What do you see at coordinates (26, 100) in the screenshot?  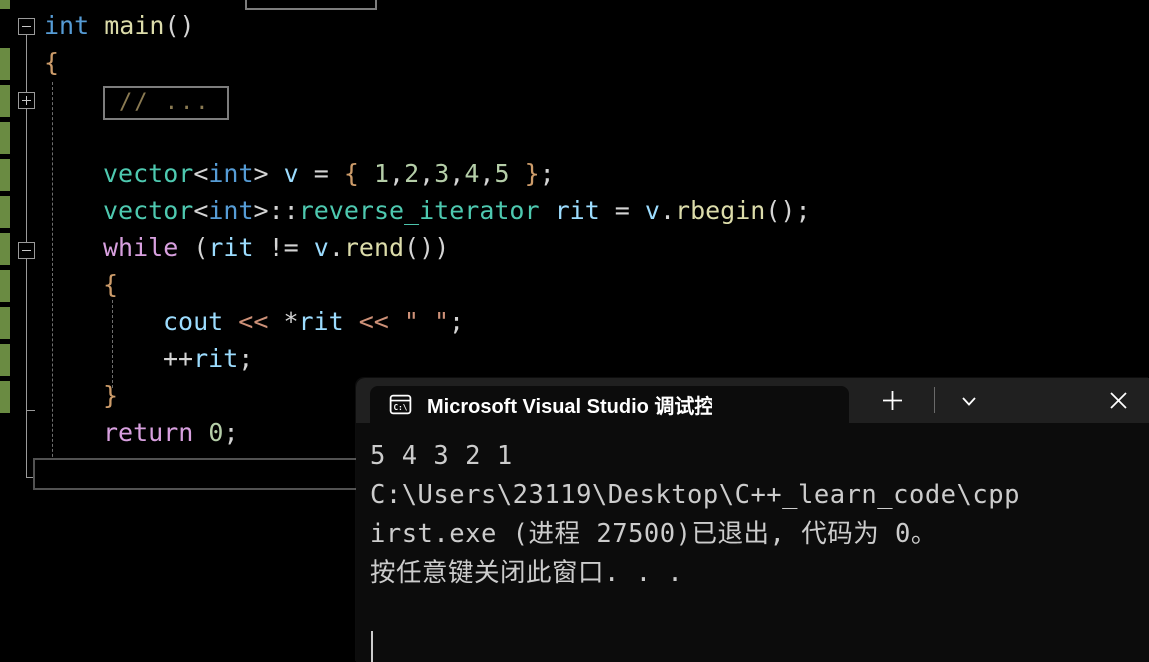 I see `fold-toggle-comment` at bounding box center [26, 100].